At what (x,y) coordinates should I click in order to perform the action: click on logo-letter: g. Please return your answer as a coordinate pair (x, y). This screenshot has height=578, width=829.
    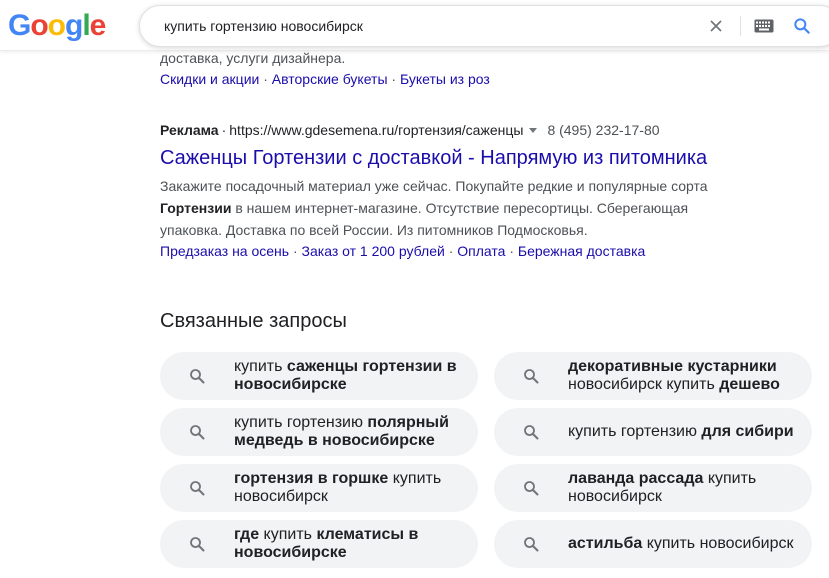
    Looking at the image, I should click on (74, 25).